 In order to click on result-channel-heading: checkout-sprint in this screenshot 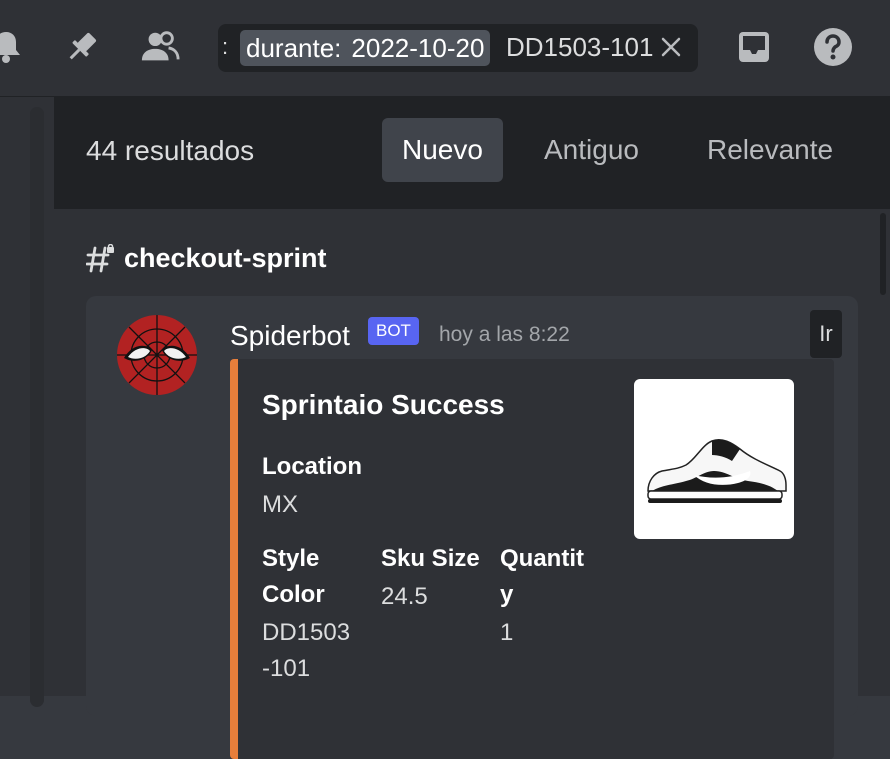, I will do `click(206, 258)`.